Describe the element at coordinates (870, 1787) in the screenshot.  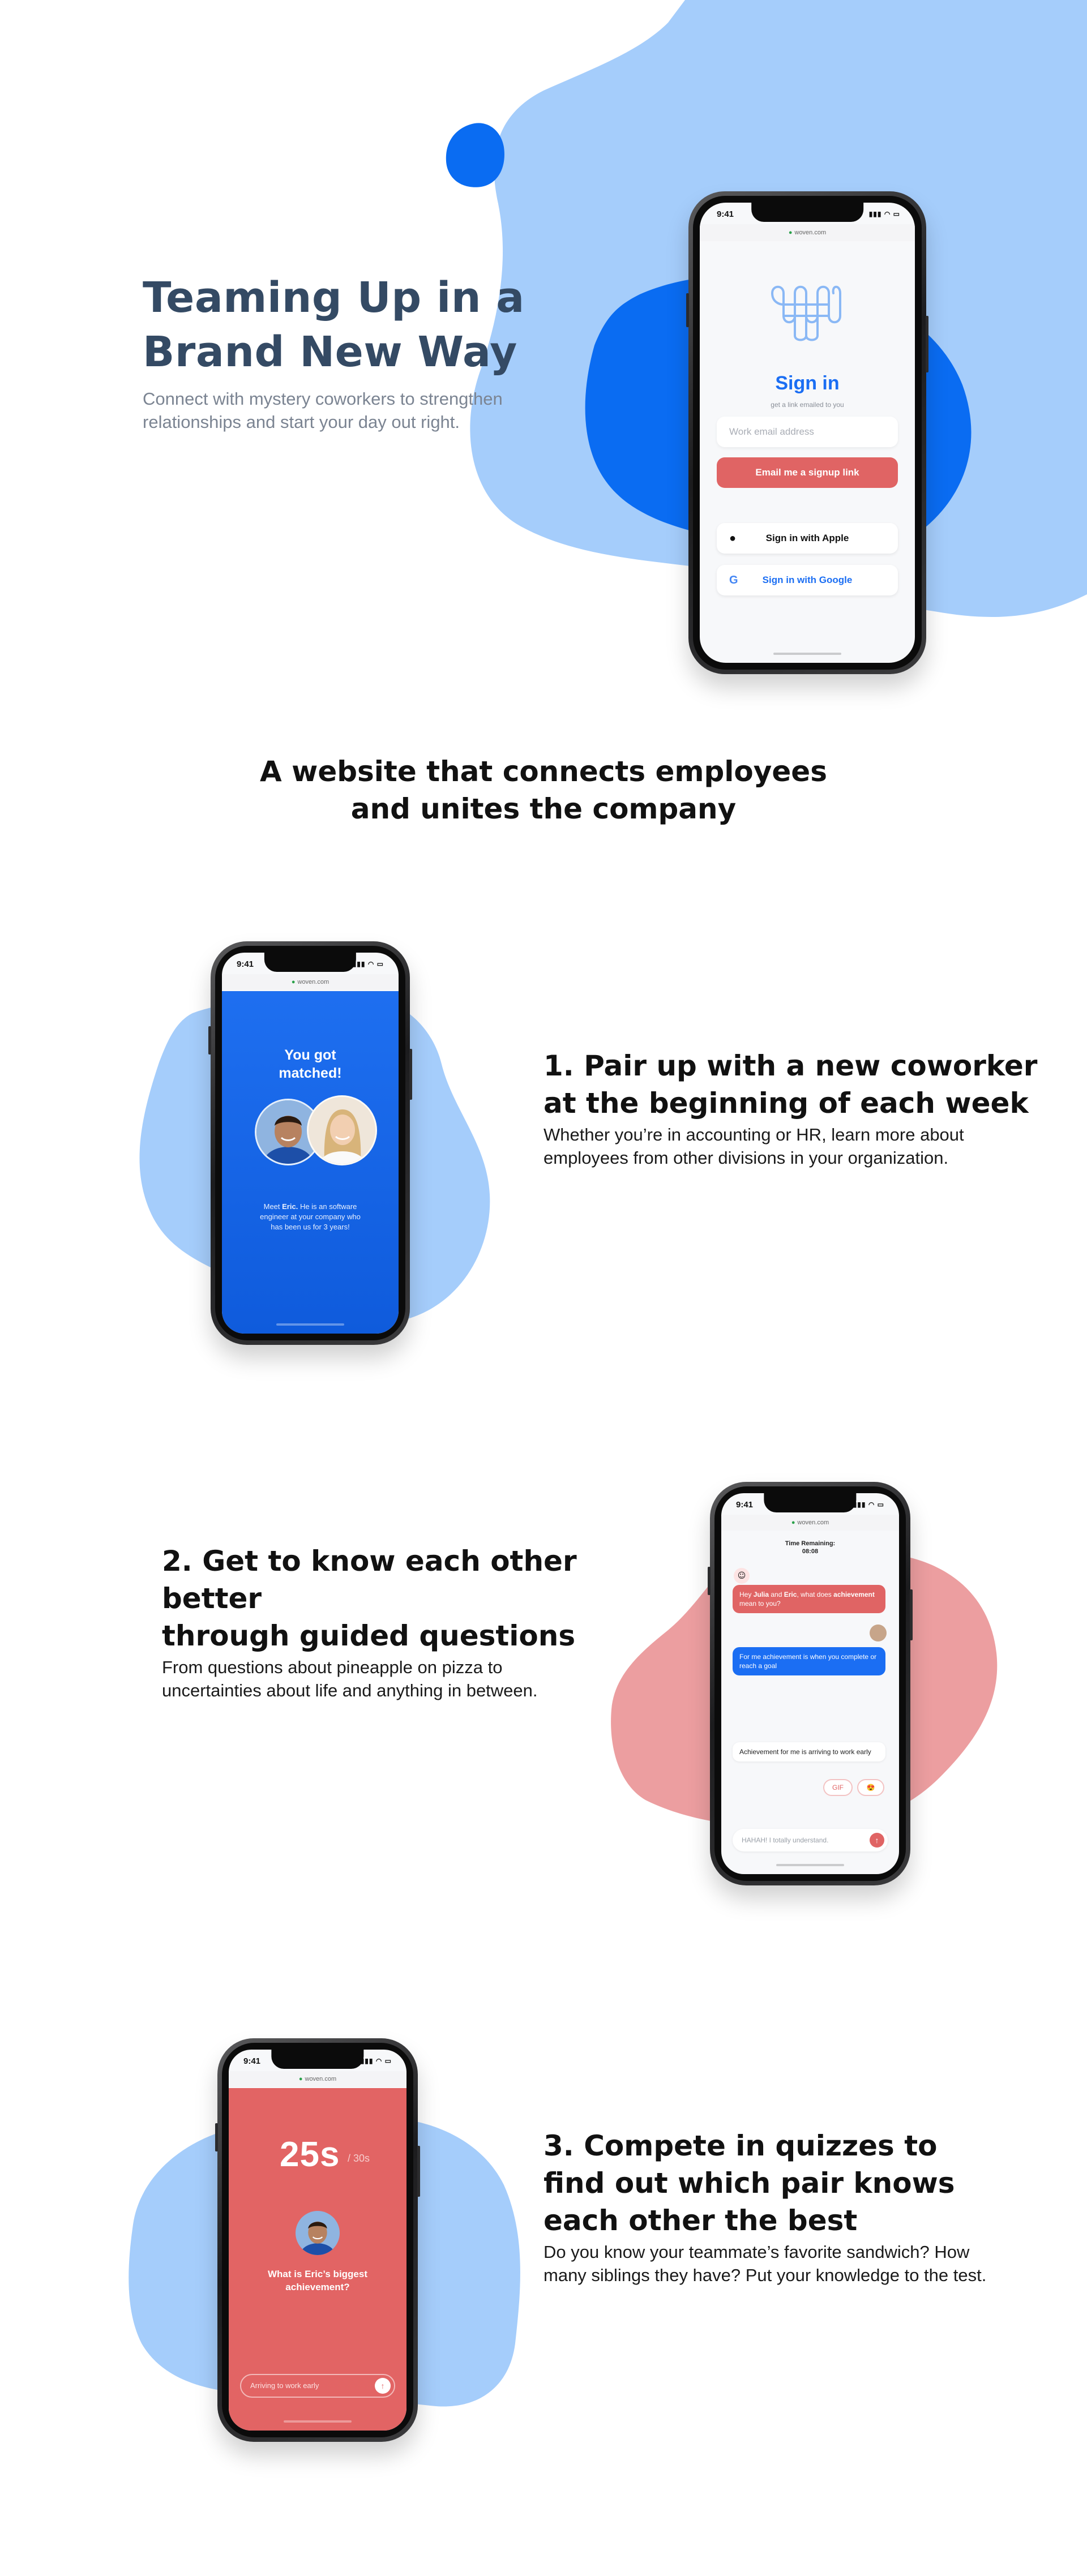
I see `emoji-button: 😍` at that location.